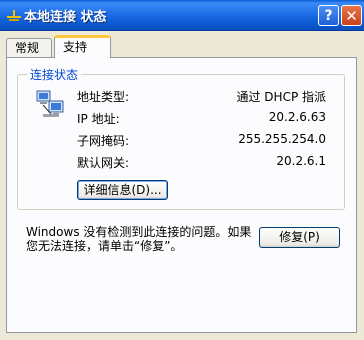 This screenshot has height=340, width=364. I want to click on network-computers-icon, so click(50, 103).